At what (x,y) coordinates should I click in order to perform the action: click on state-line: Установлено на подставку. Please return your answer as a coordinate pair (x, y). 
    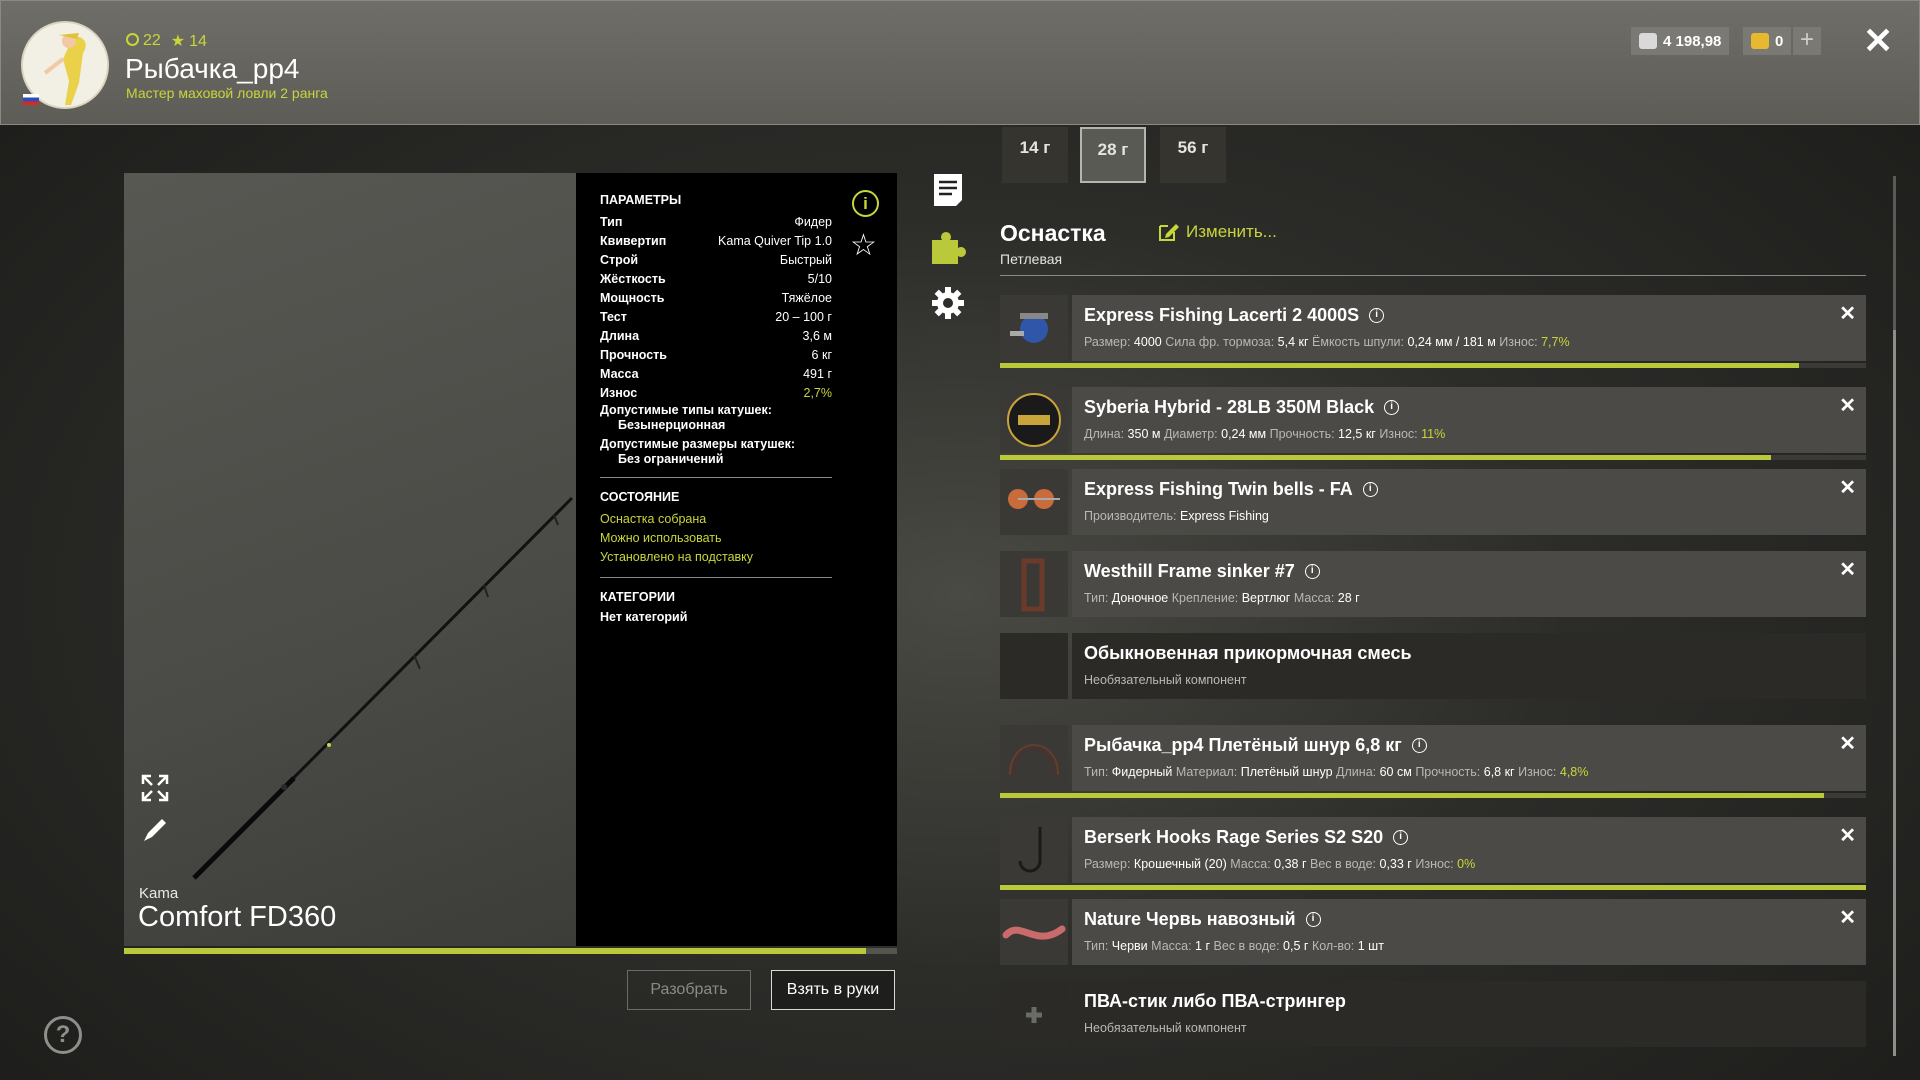
    Looking at the image, I should click on (677, 557).